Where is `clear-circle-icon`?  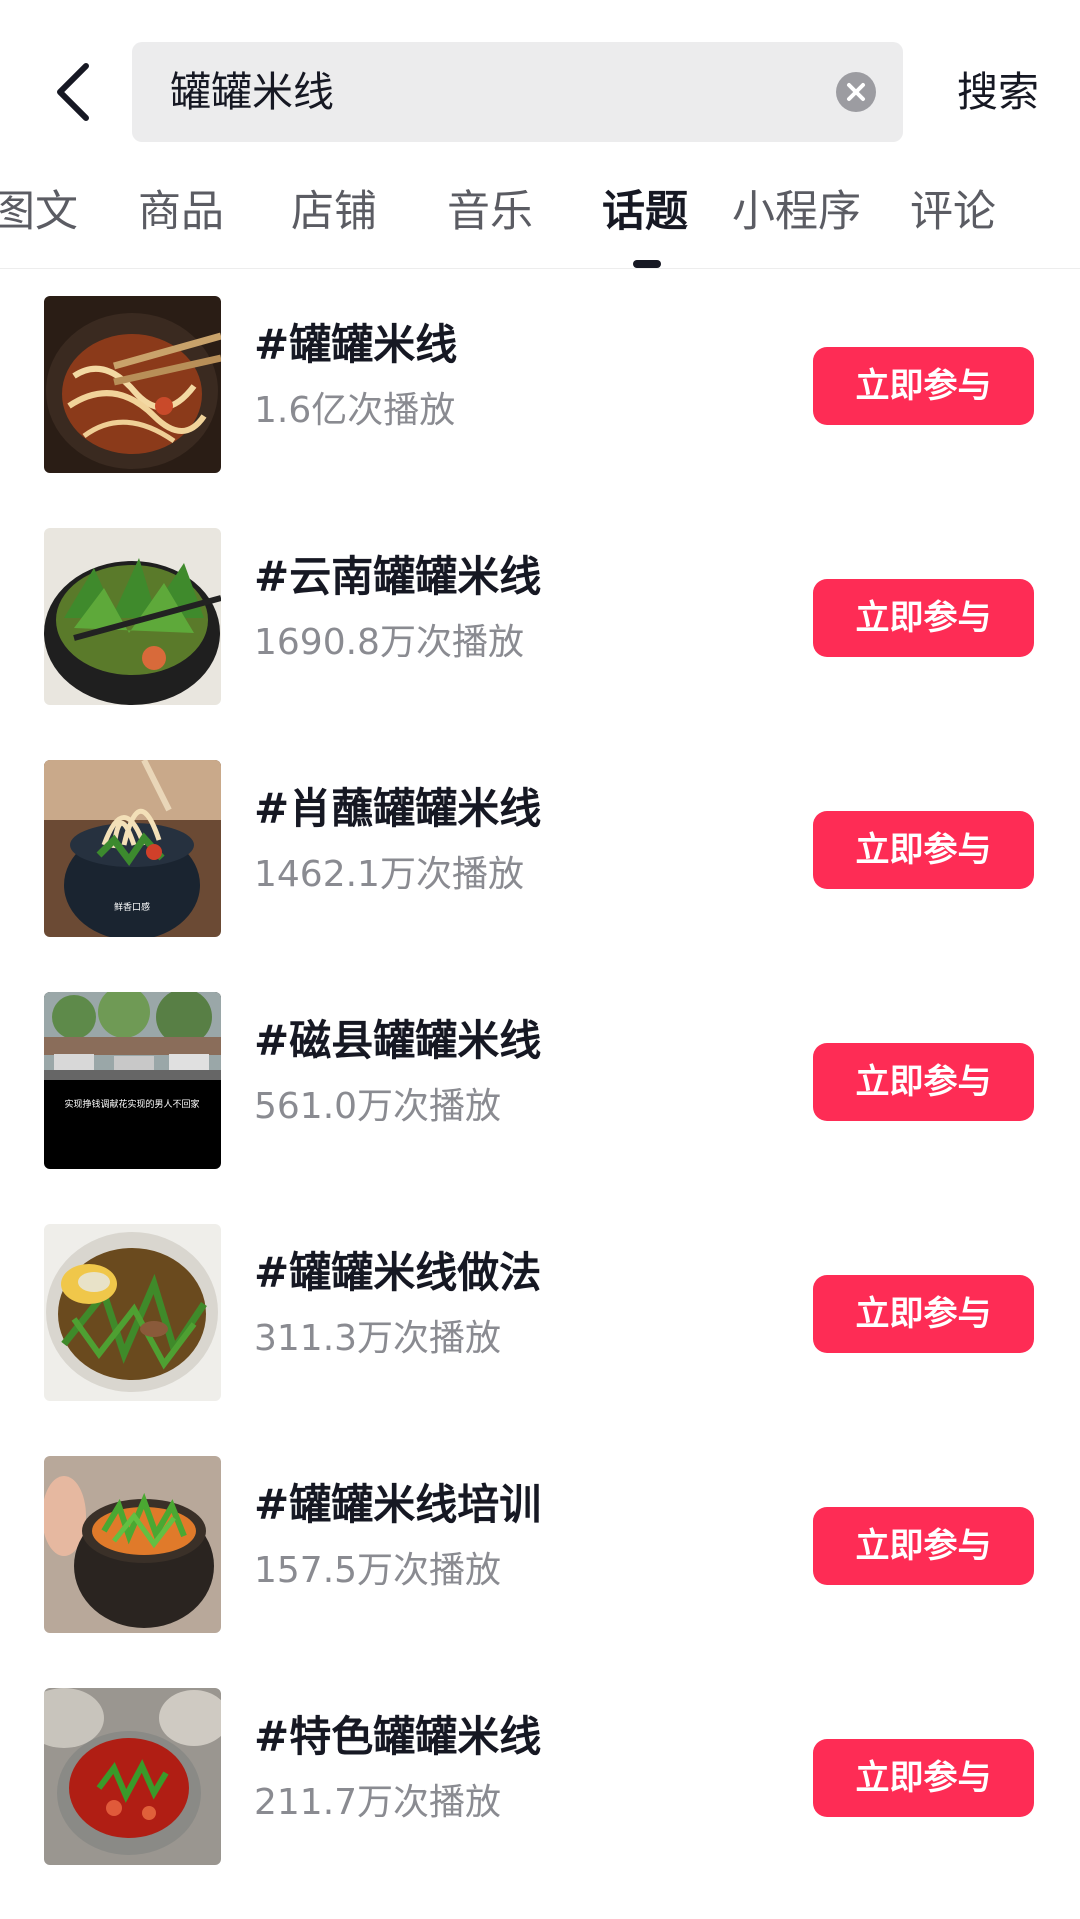
clear-circle-icon is located at coordinates (856, 92).